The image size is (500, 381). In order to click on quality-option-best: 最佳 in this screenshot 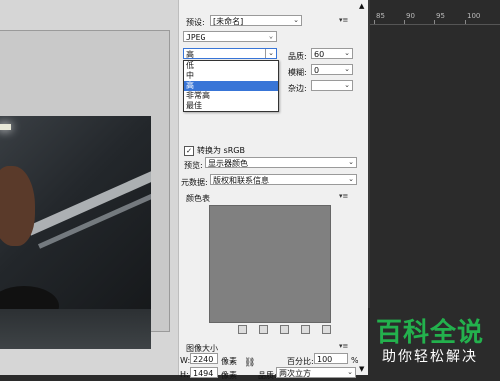, I will do `click(231, 106)`.